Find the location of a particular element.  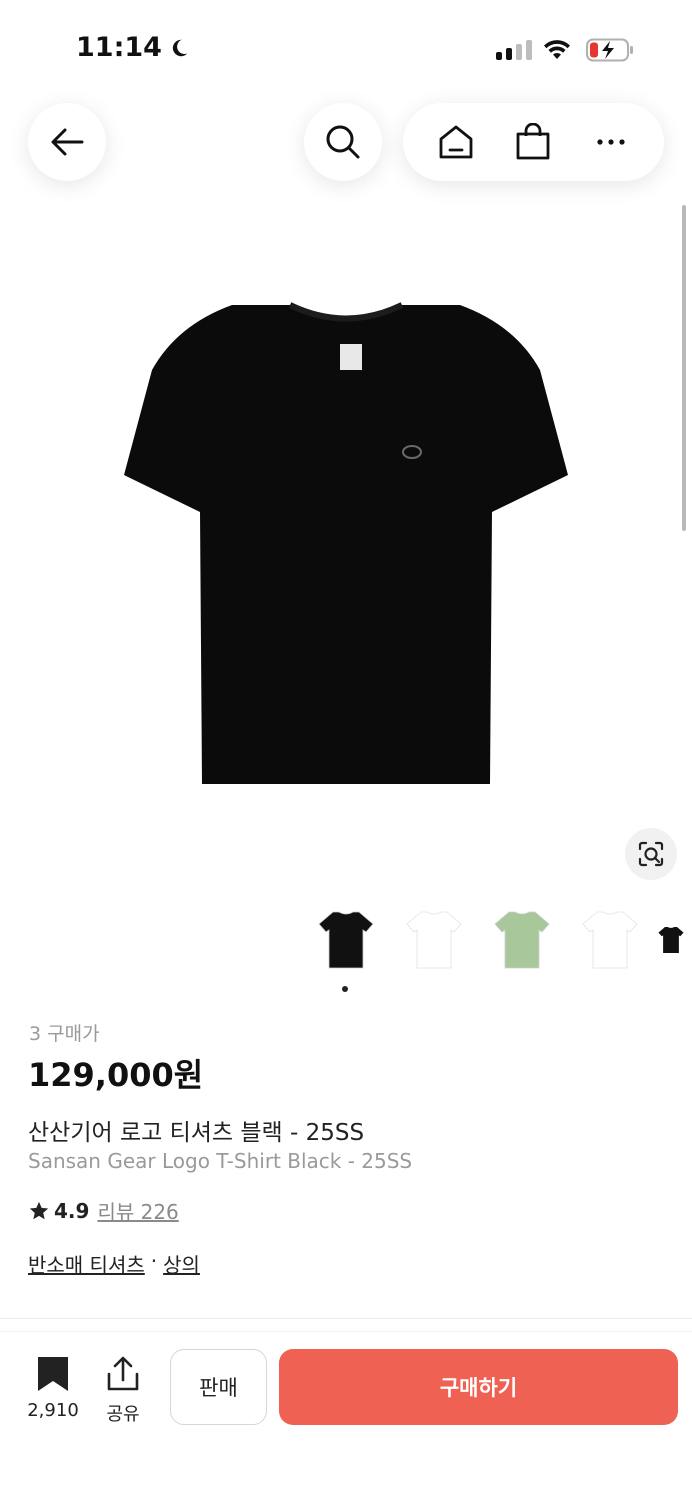

camera-lens-icon is located at coordinates (651, 854).